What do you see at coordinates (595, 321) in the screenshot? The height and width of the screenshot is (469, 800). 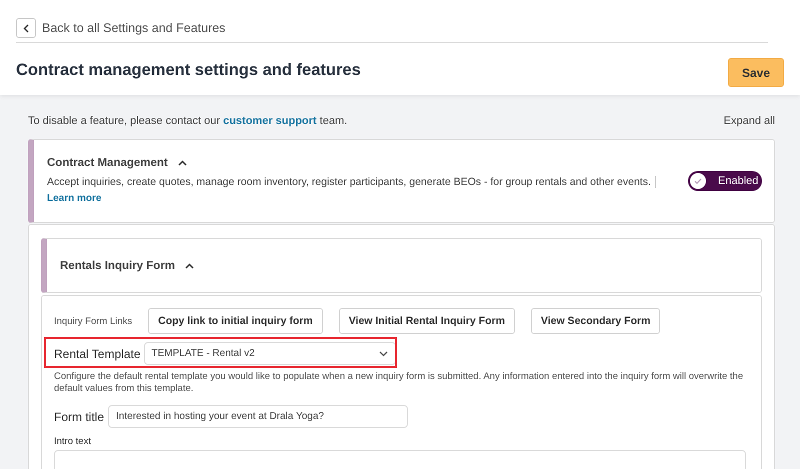 I see `form-link-button: View Secondary Form` at bounding box center [595, 321].